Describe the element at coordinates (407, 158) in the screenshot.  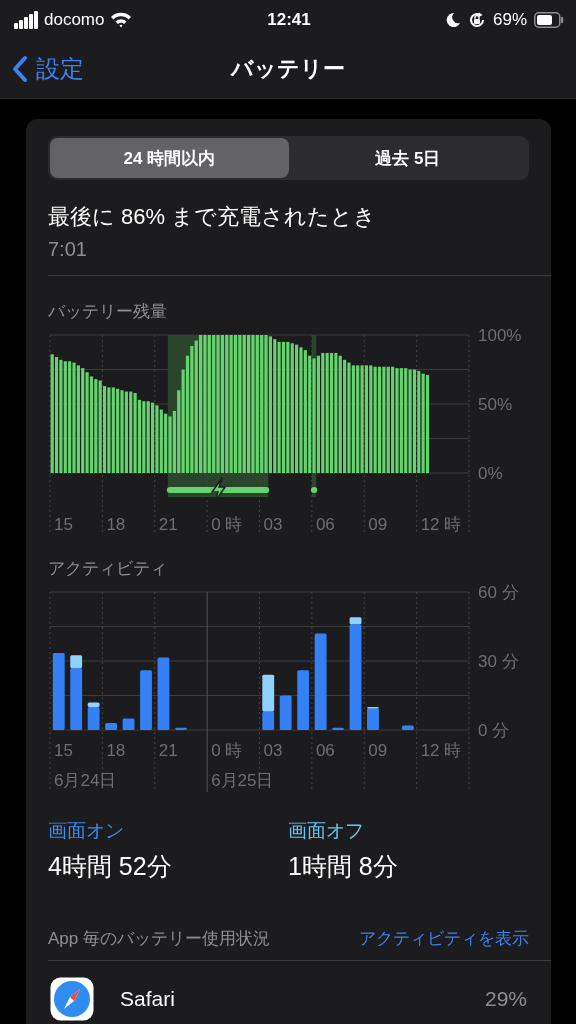
I see `segment-tab: 過去 5日` at that location.